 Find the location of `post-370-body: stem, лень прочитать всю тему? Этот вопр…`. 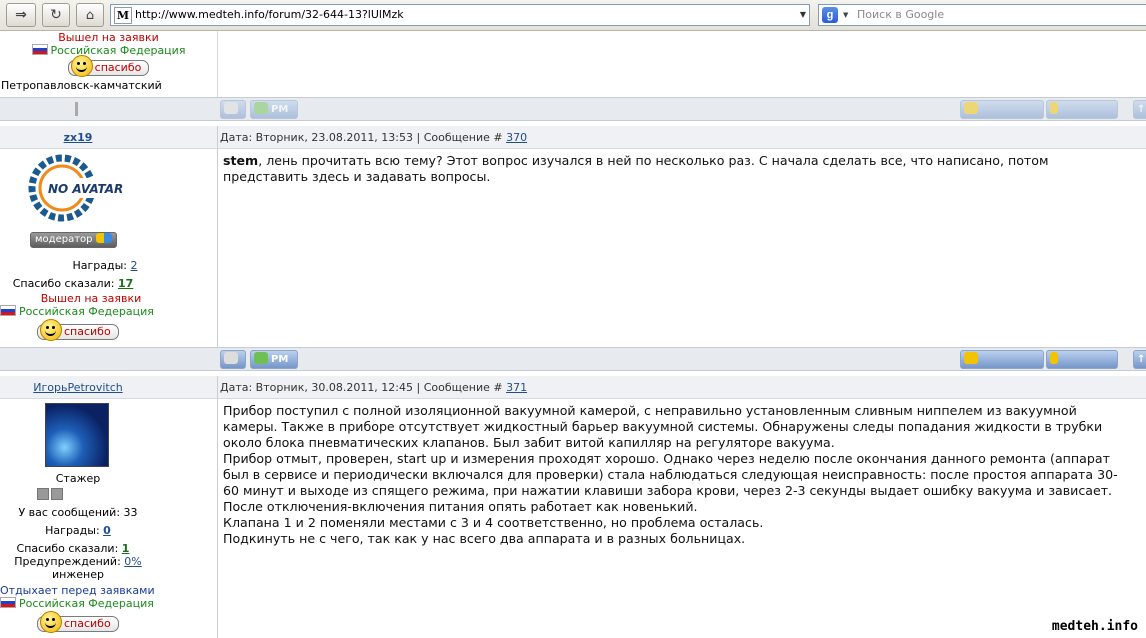

post-370-body: stem, лень прочитать всю тему? Этот вопр… is located at coordinates (677, 169).